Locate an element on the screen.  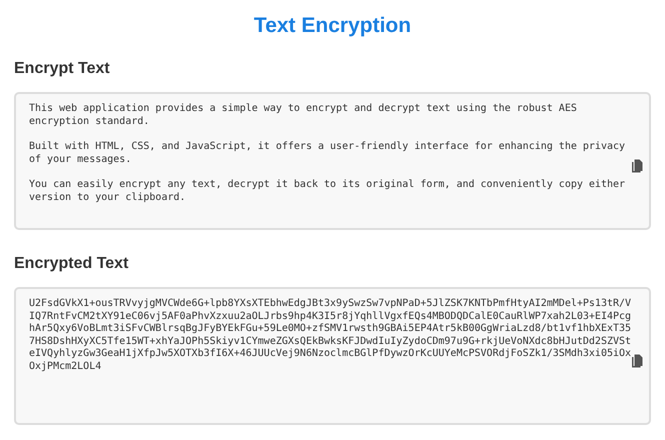
paragraph: This web application provides a simple way to encrypt and decrypt text using the robust AES encryption standard. is located at coordinates (303, 115).